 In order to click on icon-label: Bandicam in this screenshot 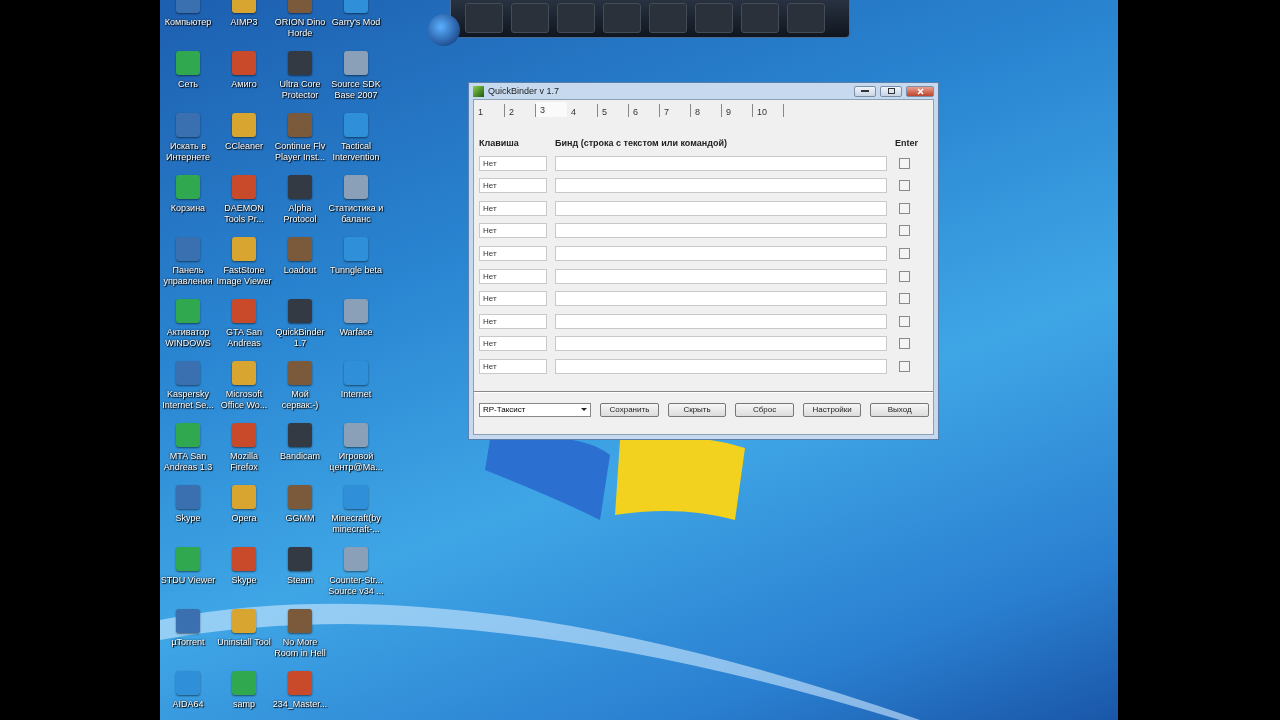, I will do `click(300, 456)`.